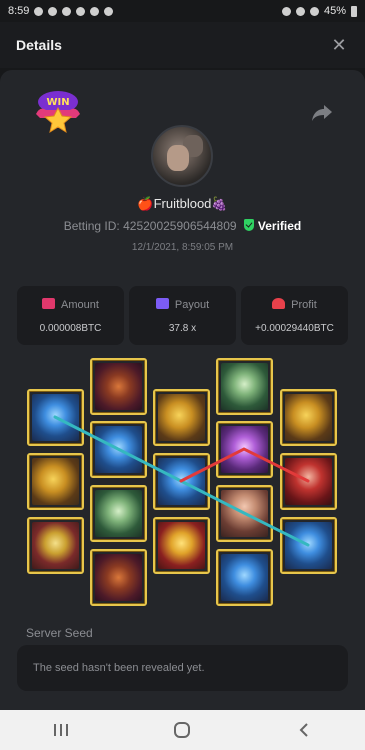  What do you see at coordinates (39, 45) in the screenshot?
I see `page-title: Details` at bounding box center [39, 45].